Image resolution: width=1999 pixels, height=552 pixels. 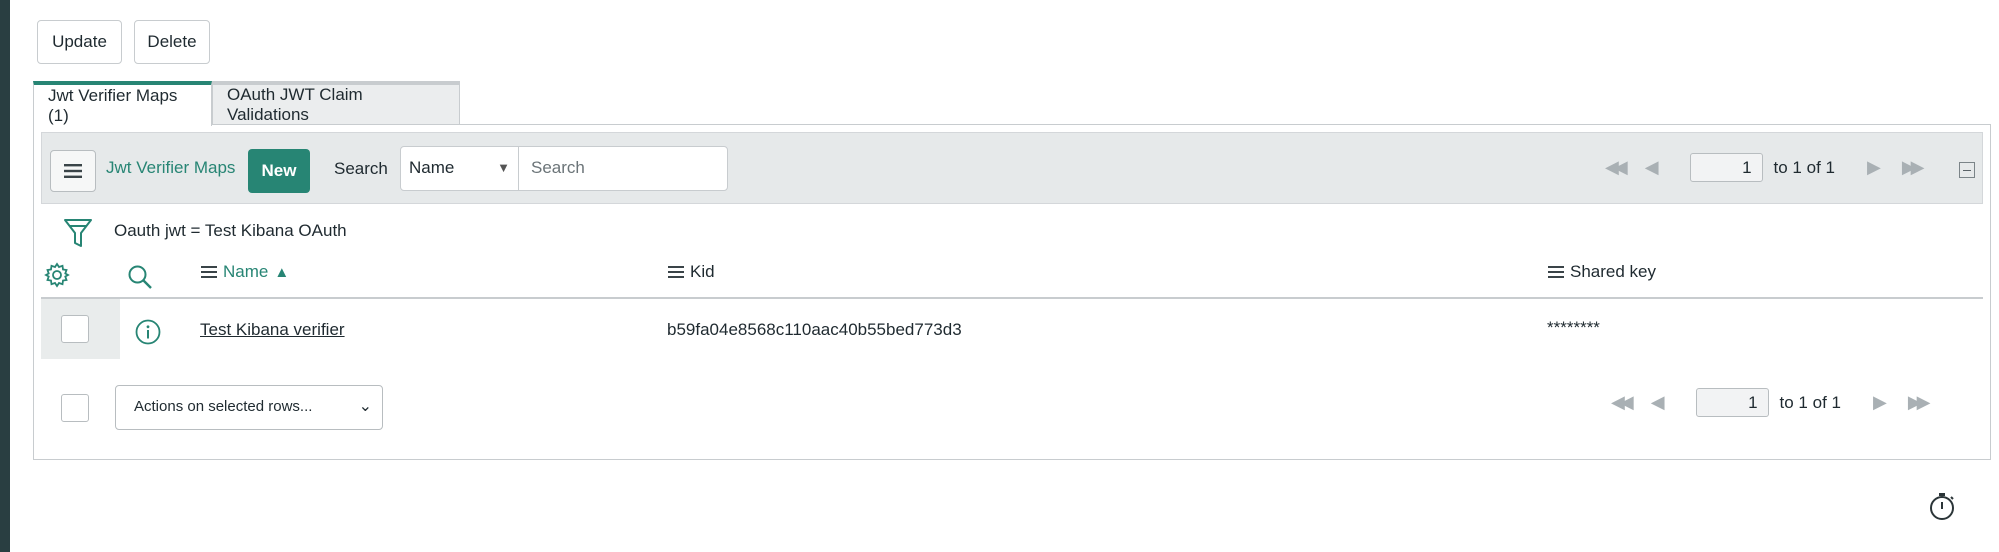 I want to click on column-label: Name, so click(x=245, y=272).